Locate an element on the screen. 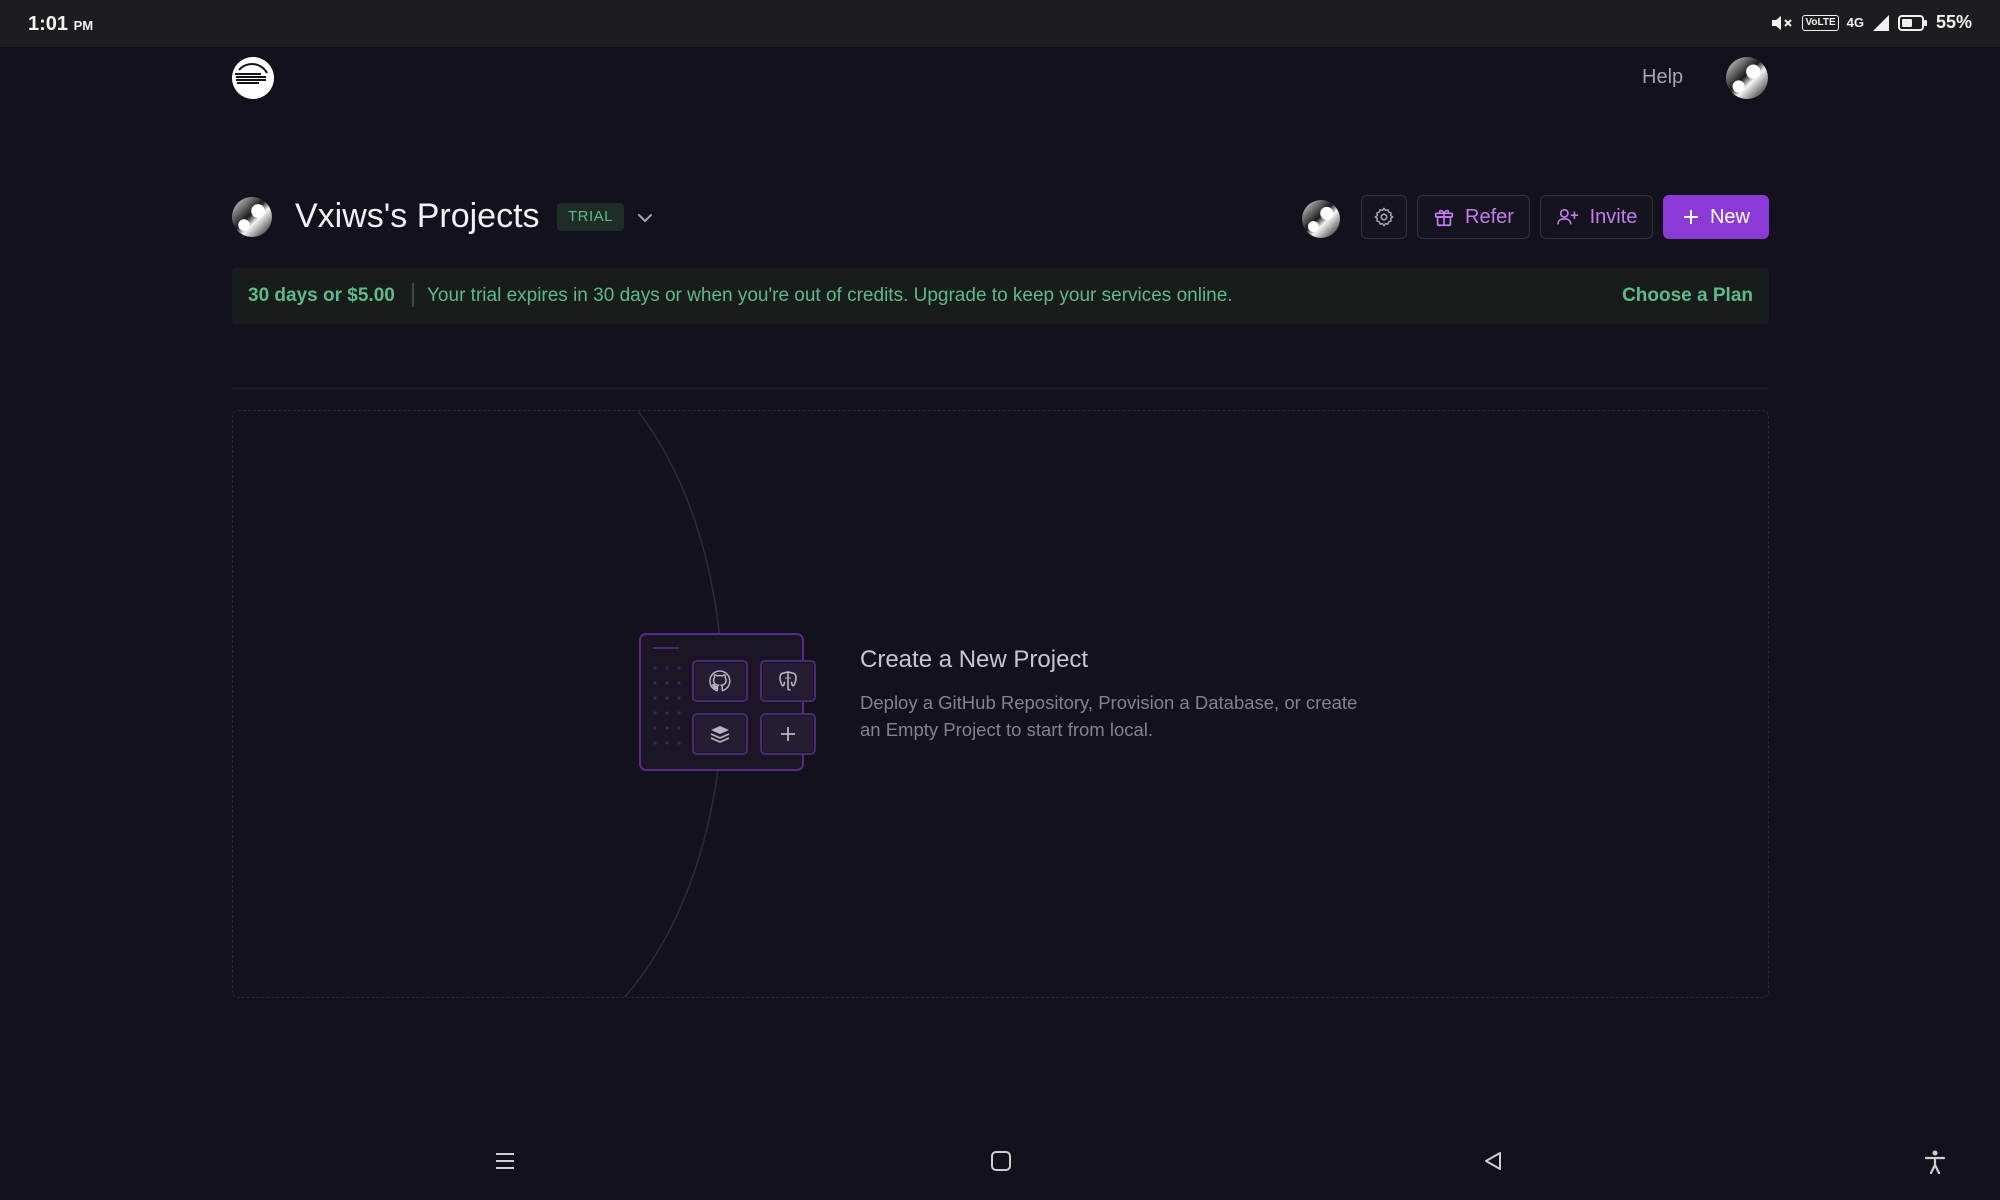  invite-label: Invite is located at coordinates (1613, 216).